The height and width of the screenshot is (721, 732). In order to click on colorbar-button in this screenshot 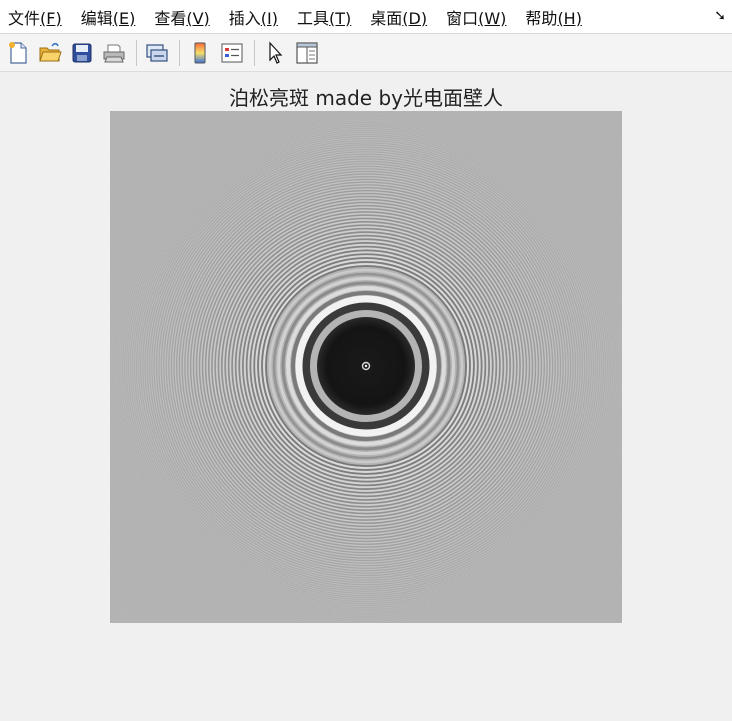, I will do `click(200, 53)`.